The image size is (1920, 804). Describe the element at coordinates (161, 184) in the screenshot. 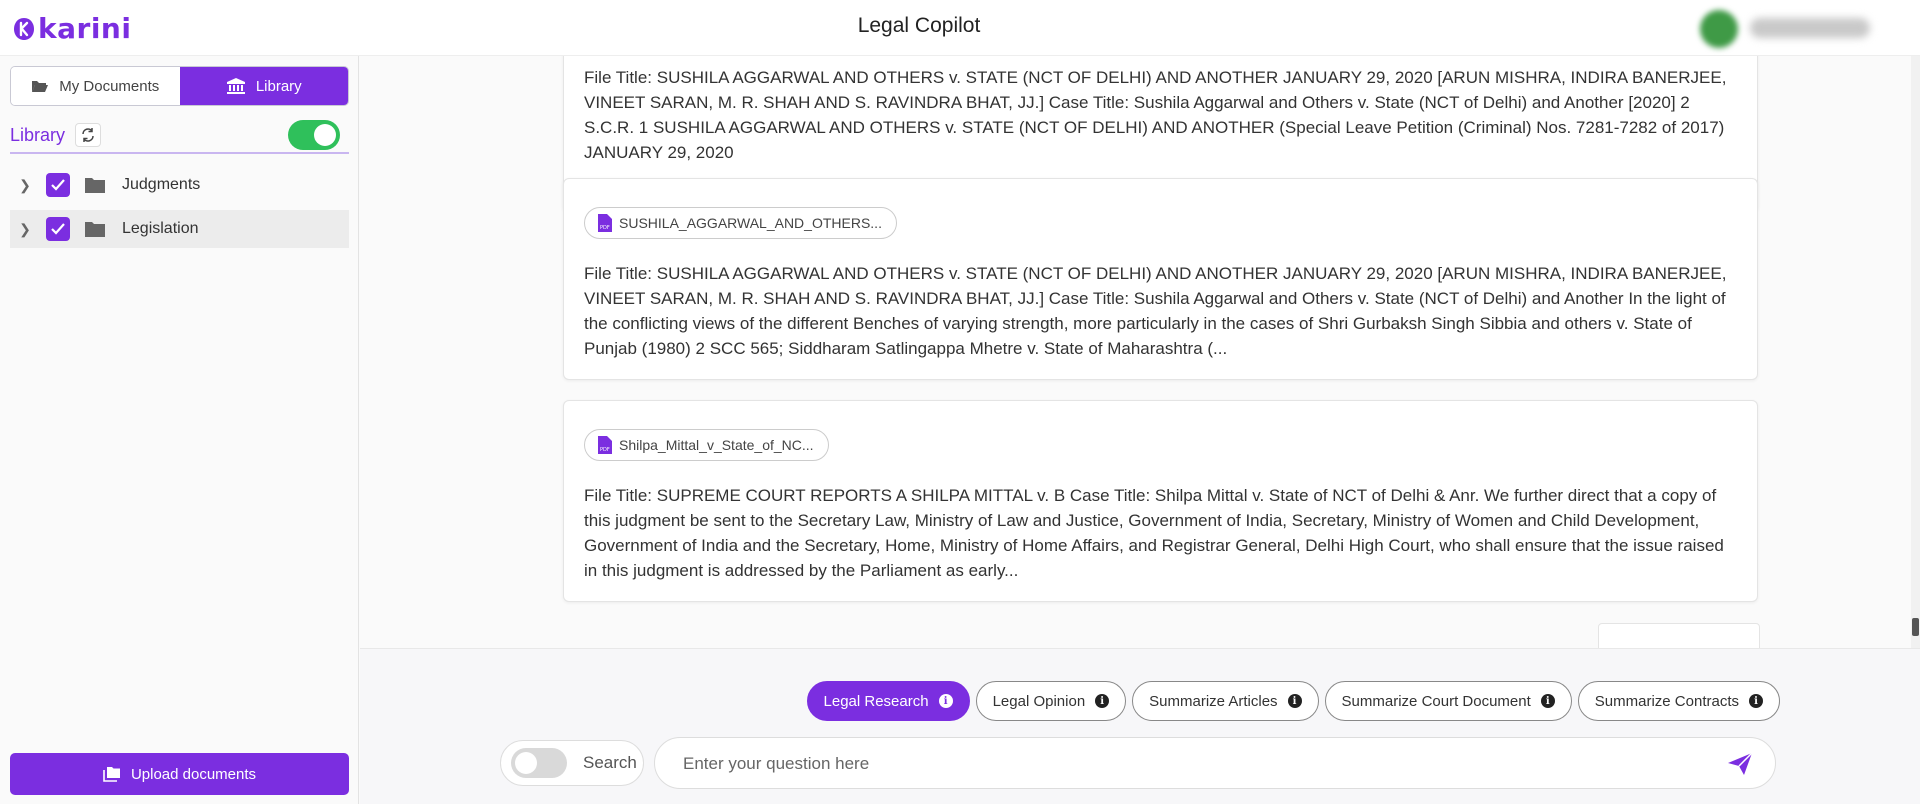

I see `tree-item-label: Judgments` at that location.